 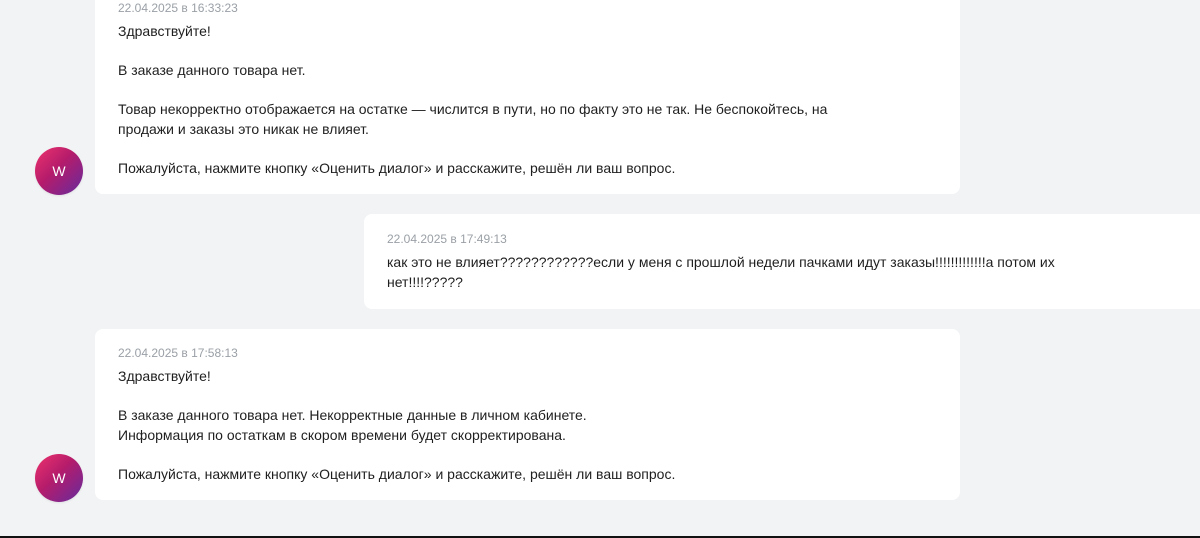 What do you see at coordinates (178, 353) in the screenshot?
I see `message-timestamp: 22.04.2025 в 17:58:13` at bounding box center [178, 353].